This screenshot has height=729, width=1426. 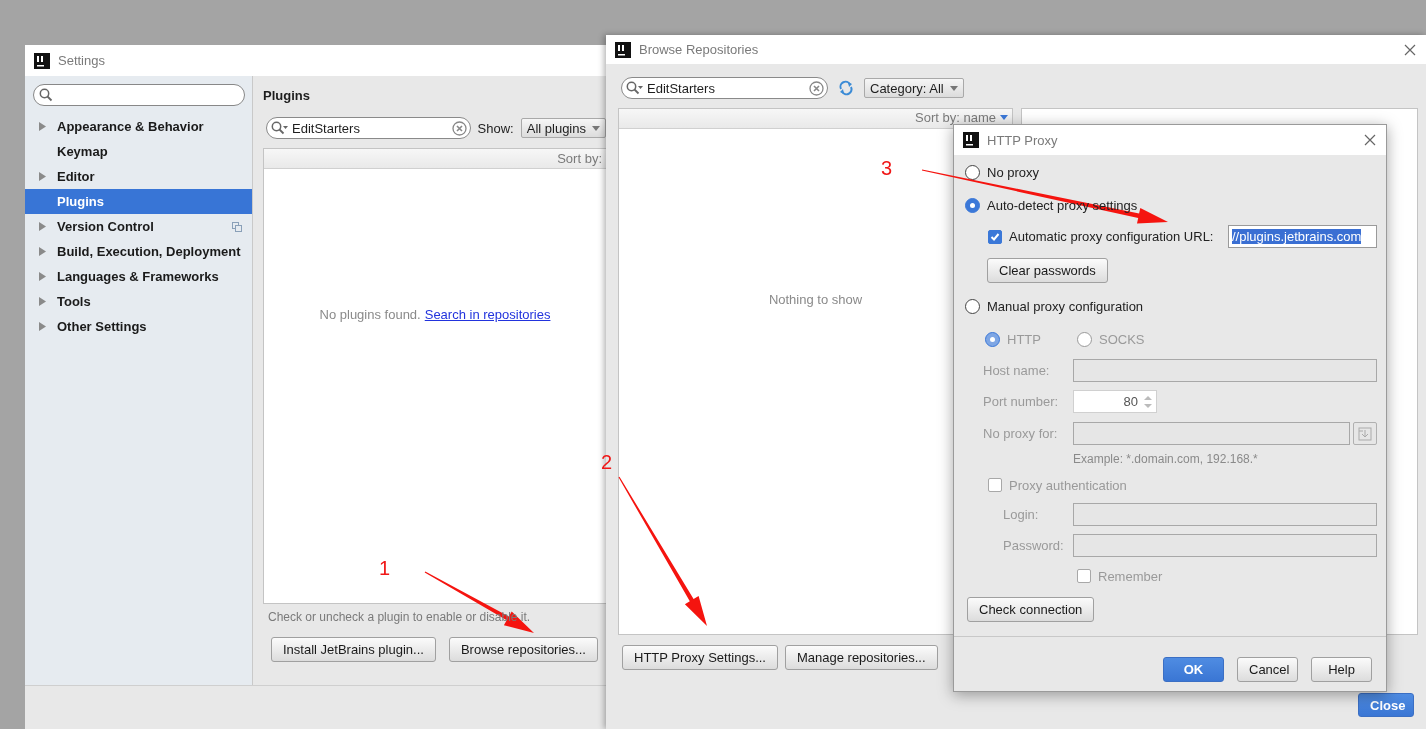 What do you see at coordinates (495, 128) in the screenshot?
I see `show-label: Show:` at bounding box center [495, 128].